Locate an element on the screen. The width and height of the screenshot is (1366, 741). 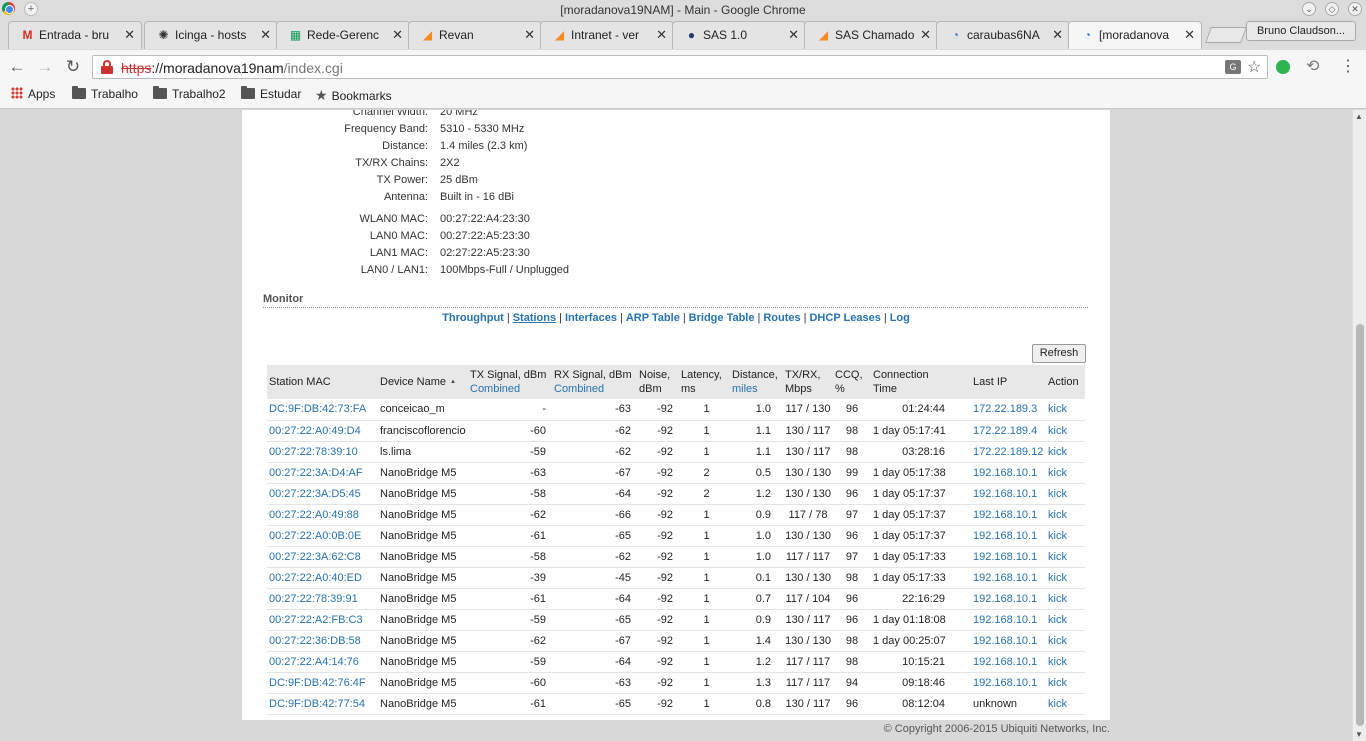
station-mac: 00:27:22:3A:D5:45 is located at coordinates (322, 494).